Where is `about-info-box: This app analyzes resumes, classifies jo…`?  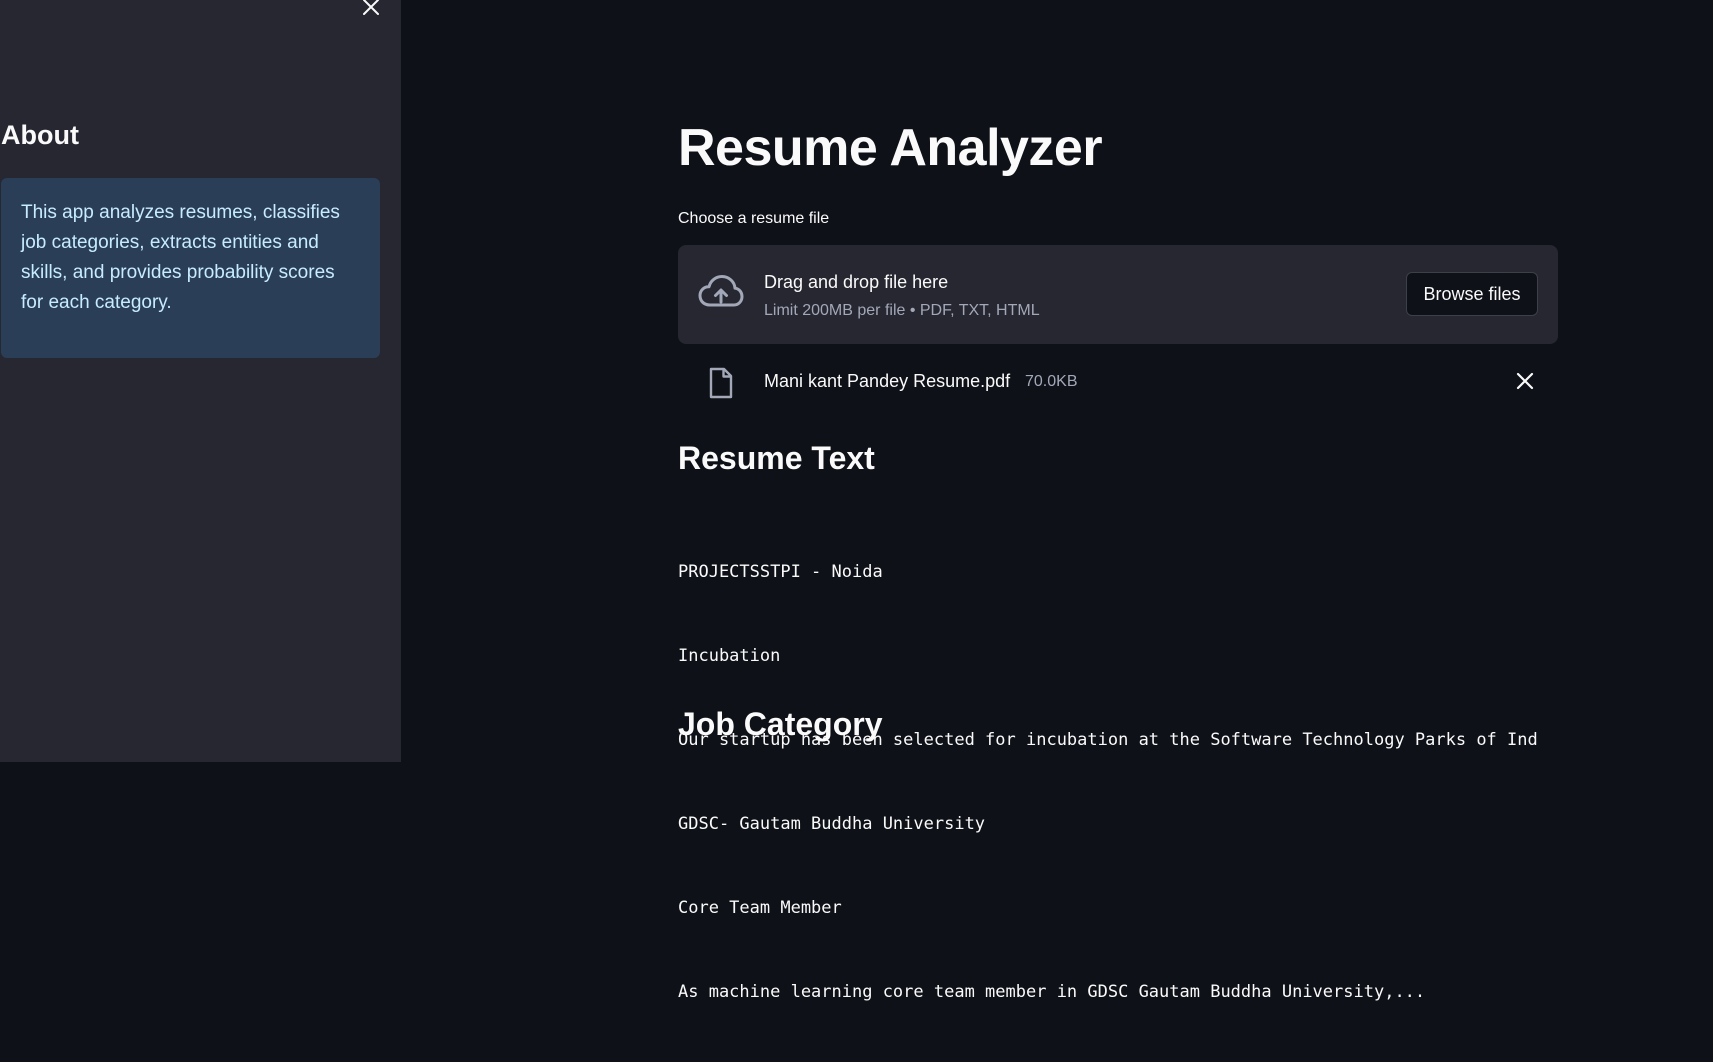 about-info-box: This app analyzes resumes, classifies jo… is located at coordinates (190, 268).